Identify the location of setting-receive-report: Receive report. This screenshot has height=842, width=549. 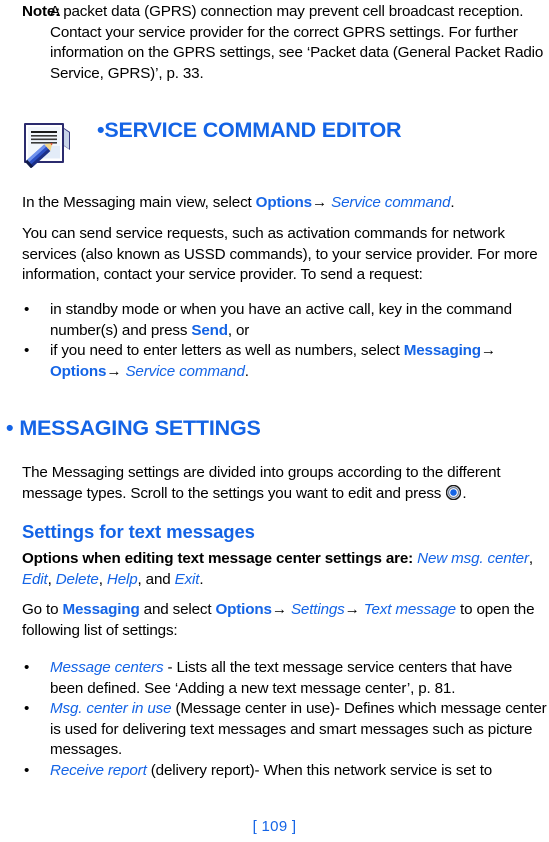
(98, 770).